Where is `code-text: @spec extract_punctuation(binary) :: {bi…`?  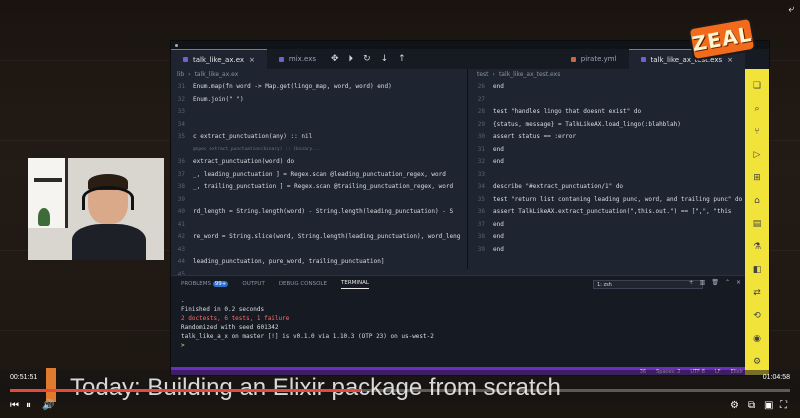 code-text: @spec extract_punctuation(binary) :: {bi… is located at coordinates (257, 149).